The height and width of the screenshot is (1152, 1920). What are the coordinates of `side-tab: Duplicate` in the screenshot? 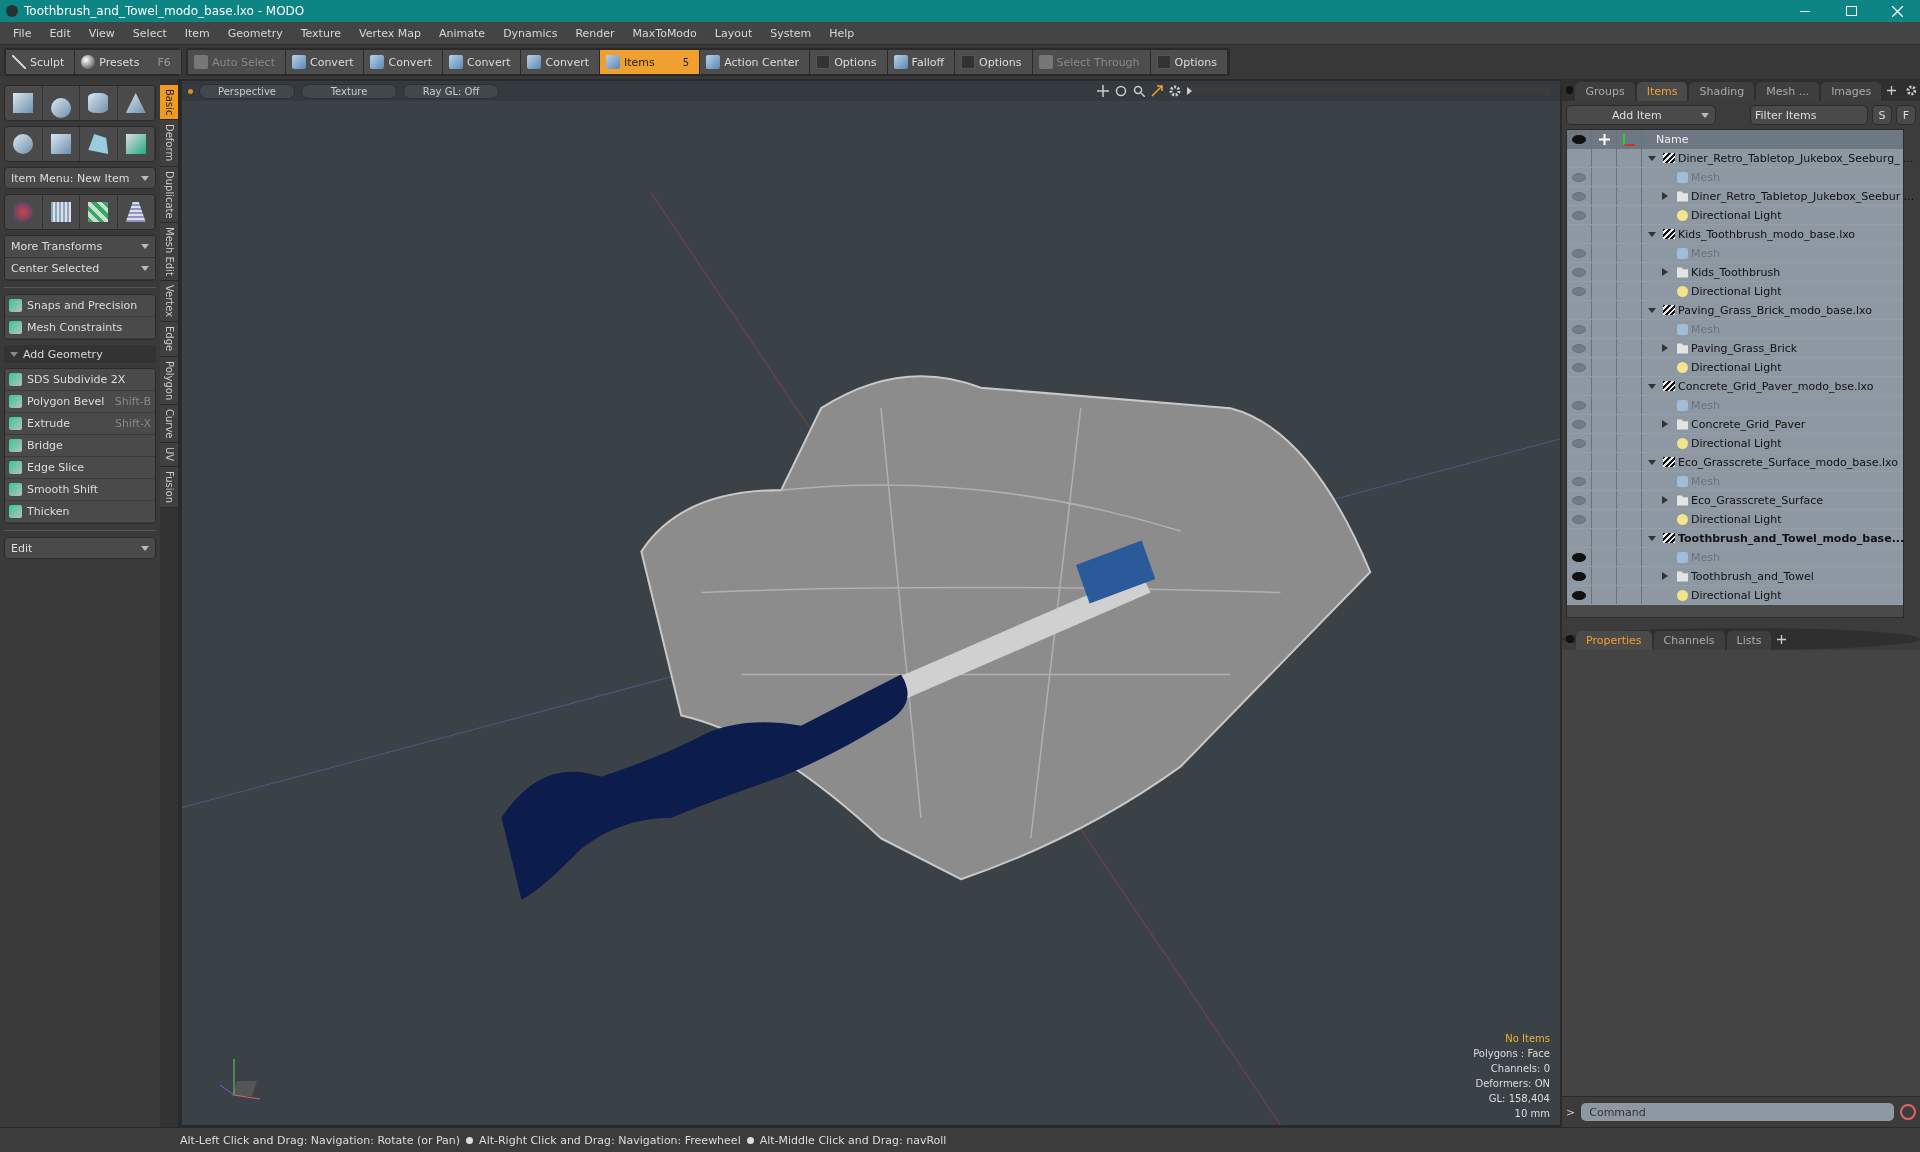 It's located at (169, 195).